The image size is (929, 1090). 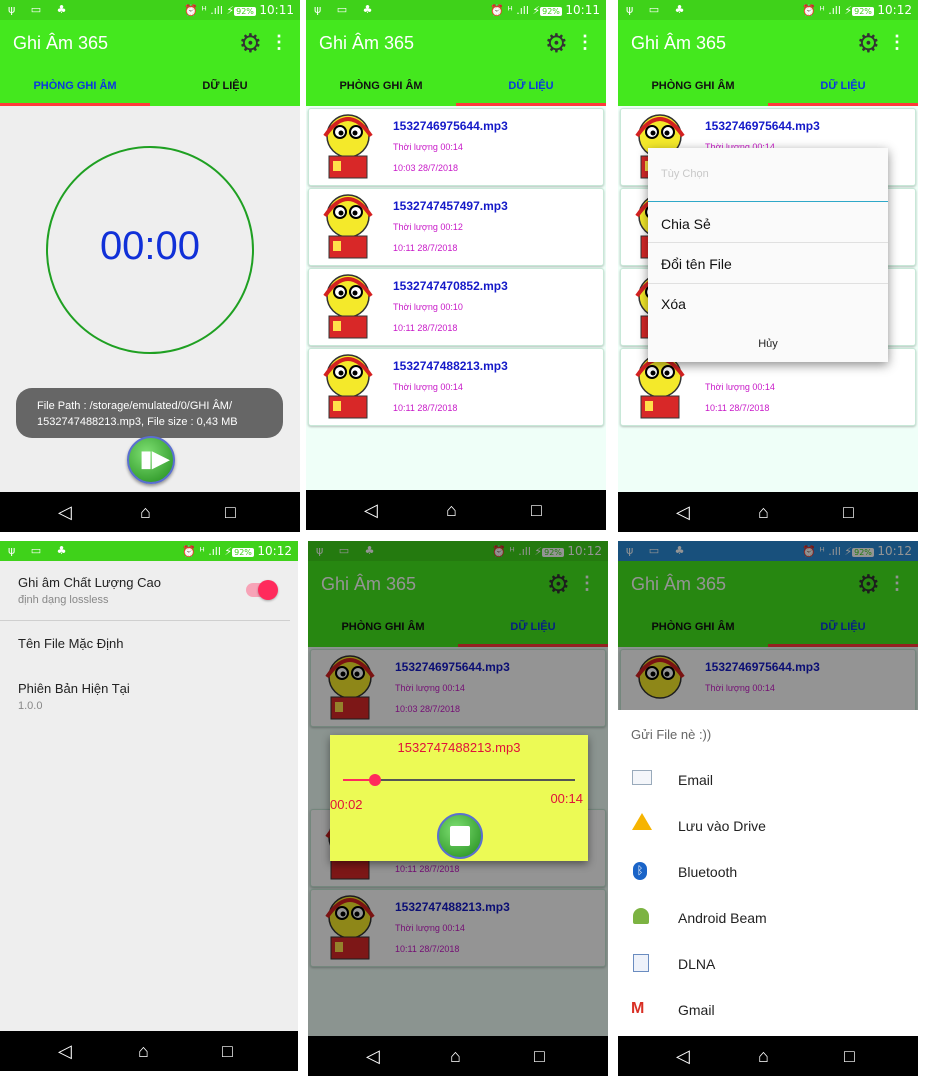 What do you see at coordinates (145, 620) in the screenshot?
I see `settings-divider` at bounding box center [145, 620].